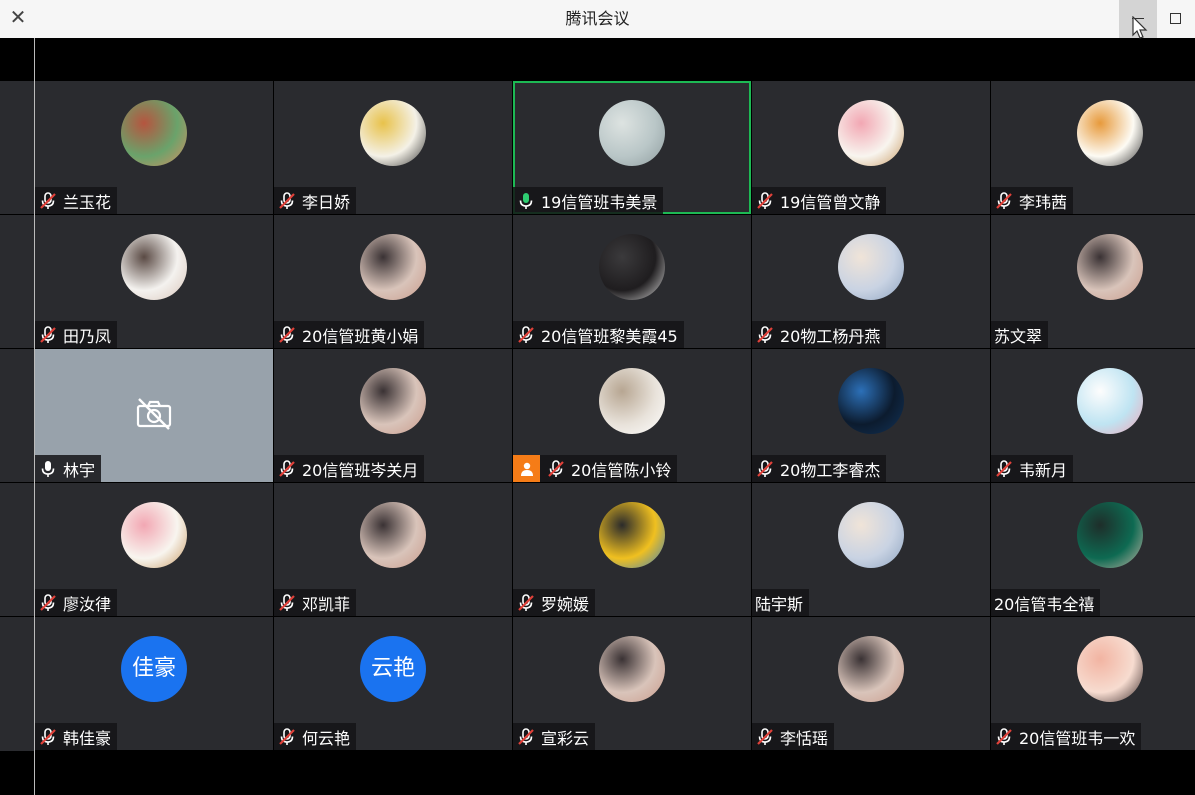 The image size is (1195, 795). I want to click on participant-name: 邓凯菲, so click(326, 604).